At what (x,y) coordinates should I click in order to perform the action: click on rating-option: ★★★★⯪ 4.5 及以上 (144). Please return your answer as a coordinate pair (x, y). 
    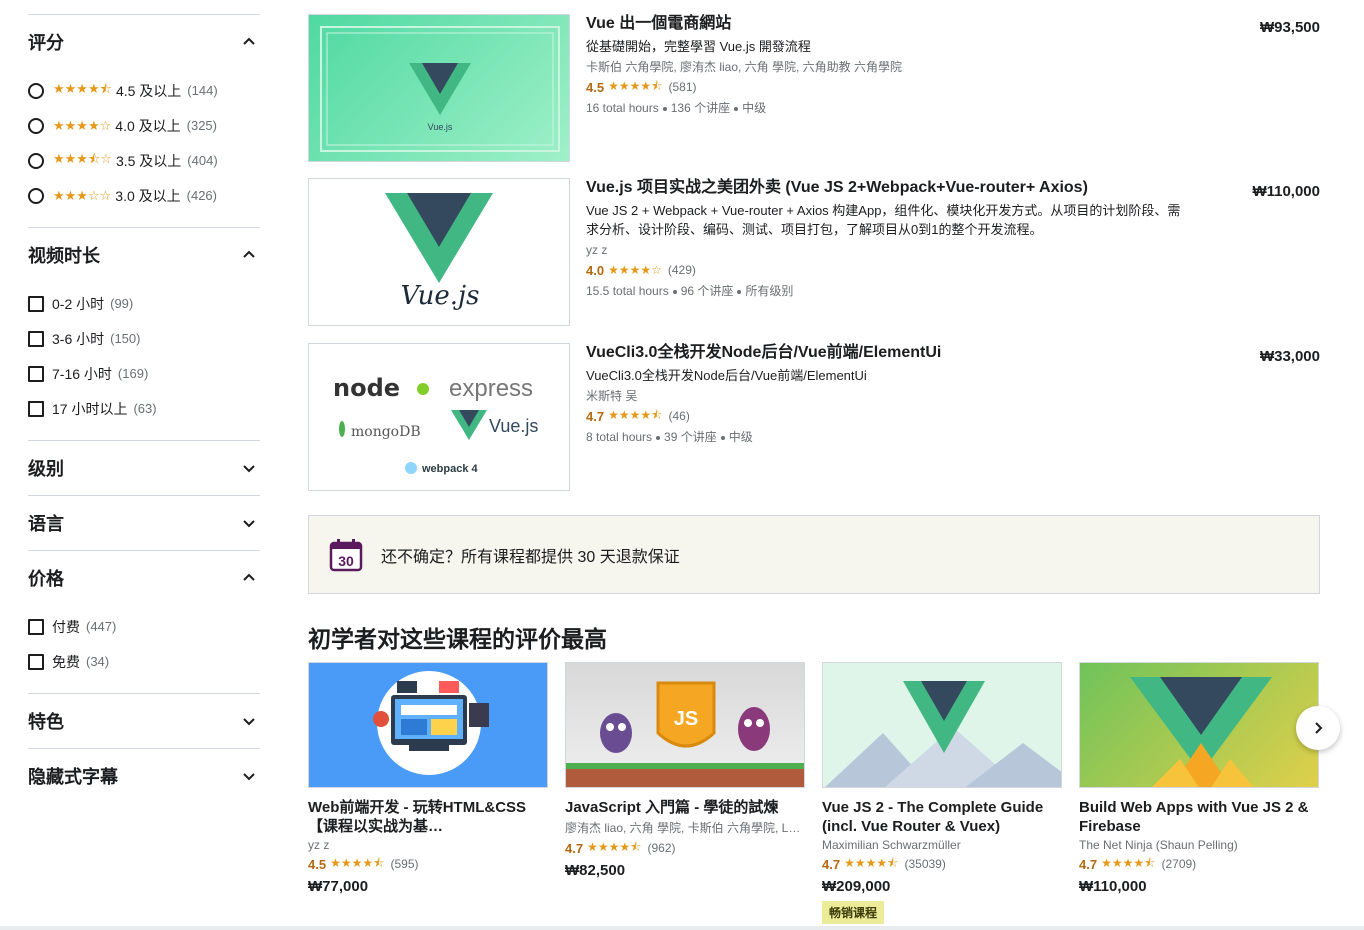
    Looking at the image, I should click on (144, 90).